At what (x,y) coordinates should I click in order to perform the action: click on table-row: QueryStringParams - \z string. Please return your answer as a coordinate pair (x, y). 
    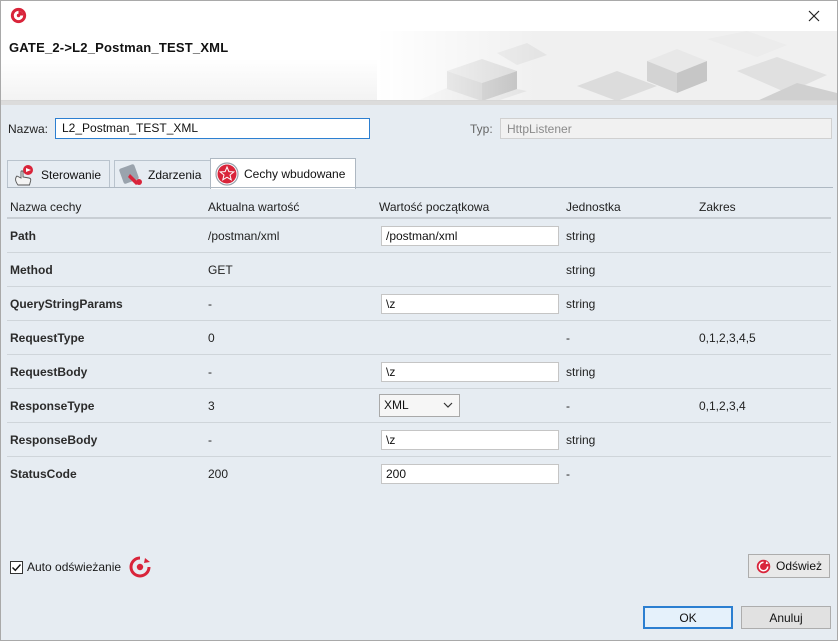
    Looking at the image, I should click on (419, 304).